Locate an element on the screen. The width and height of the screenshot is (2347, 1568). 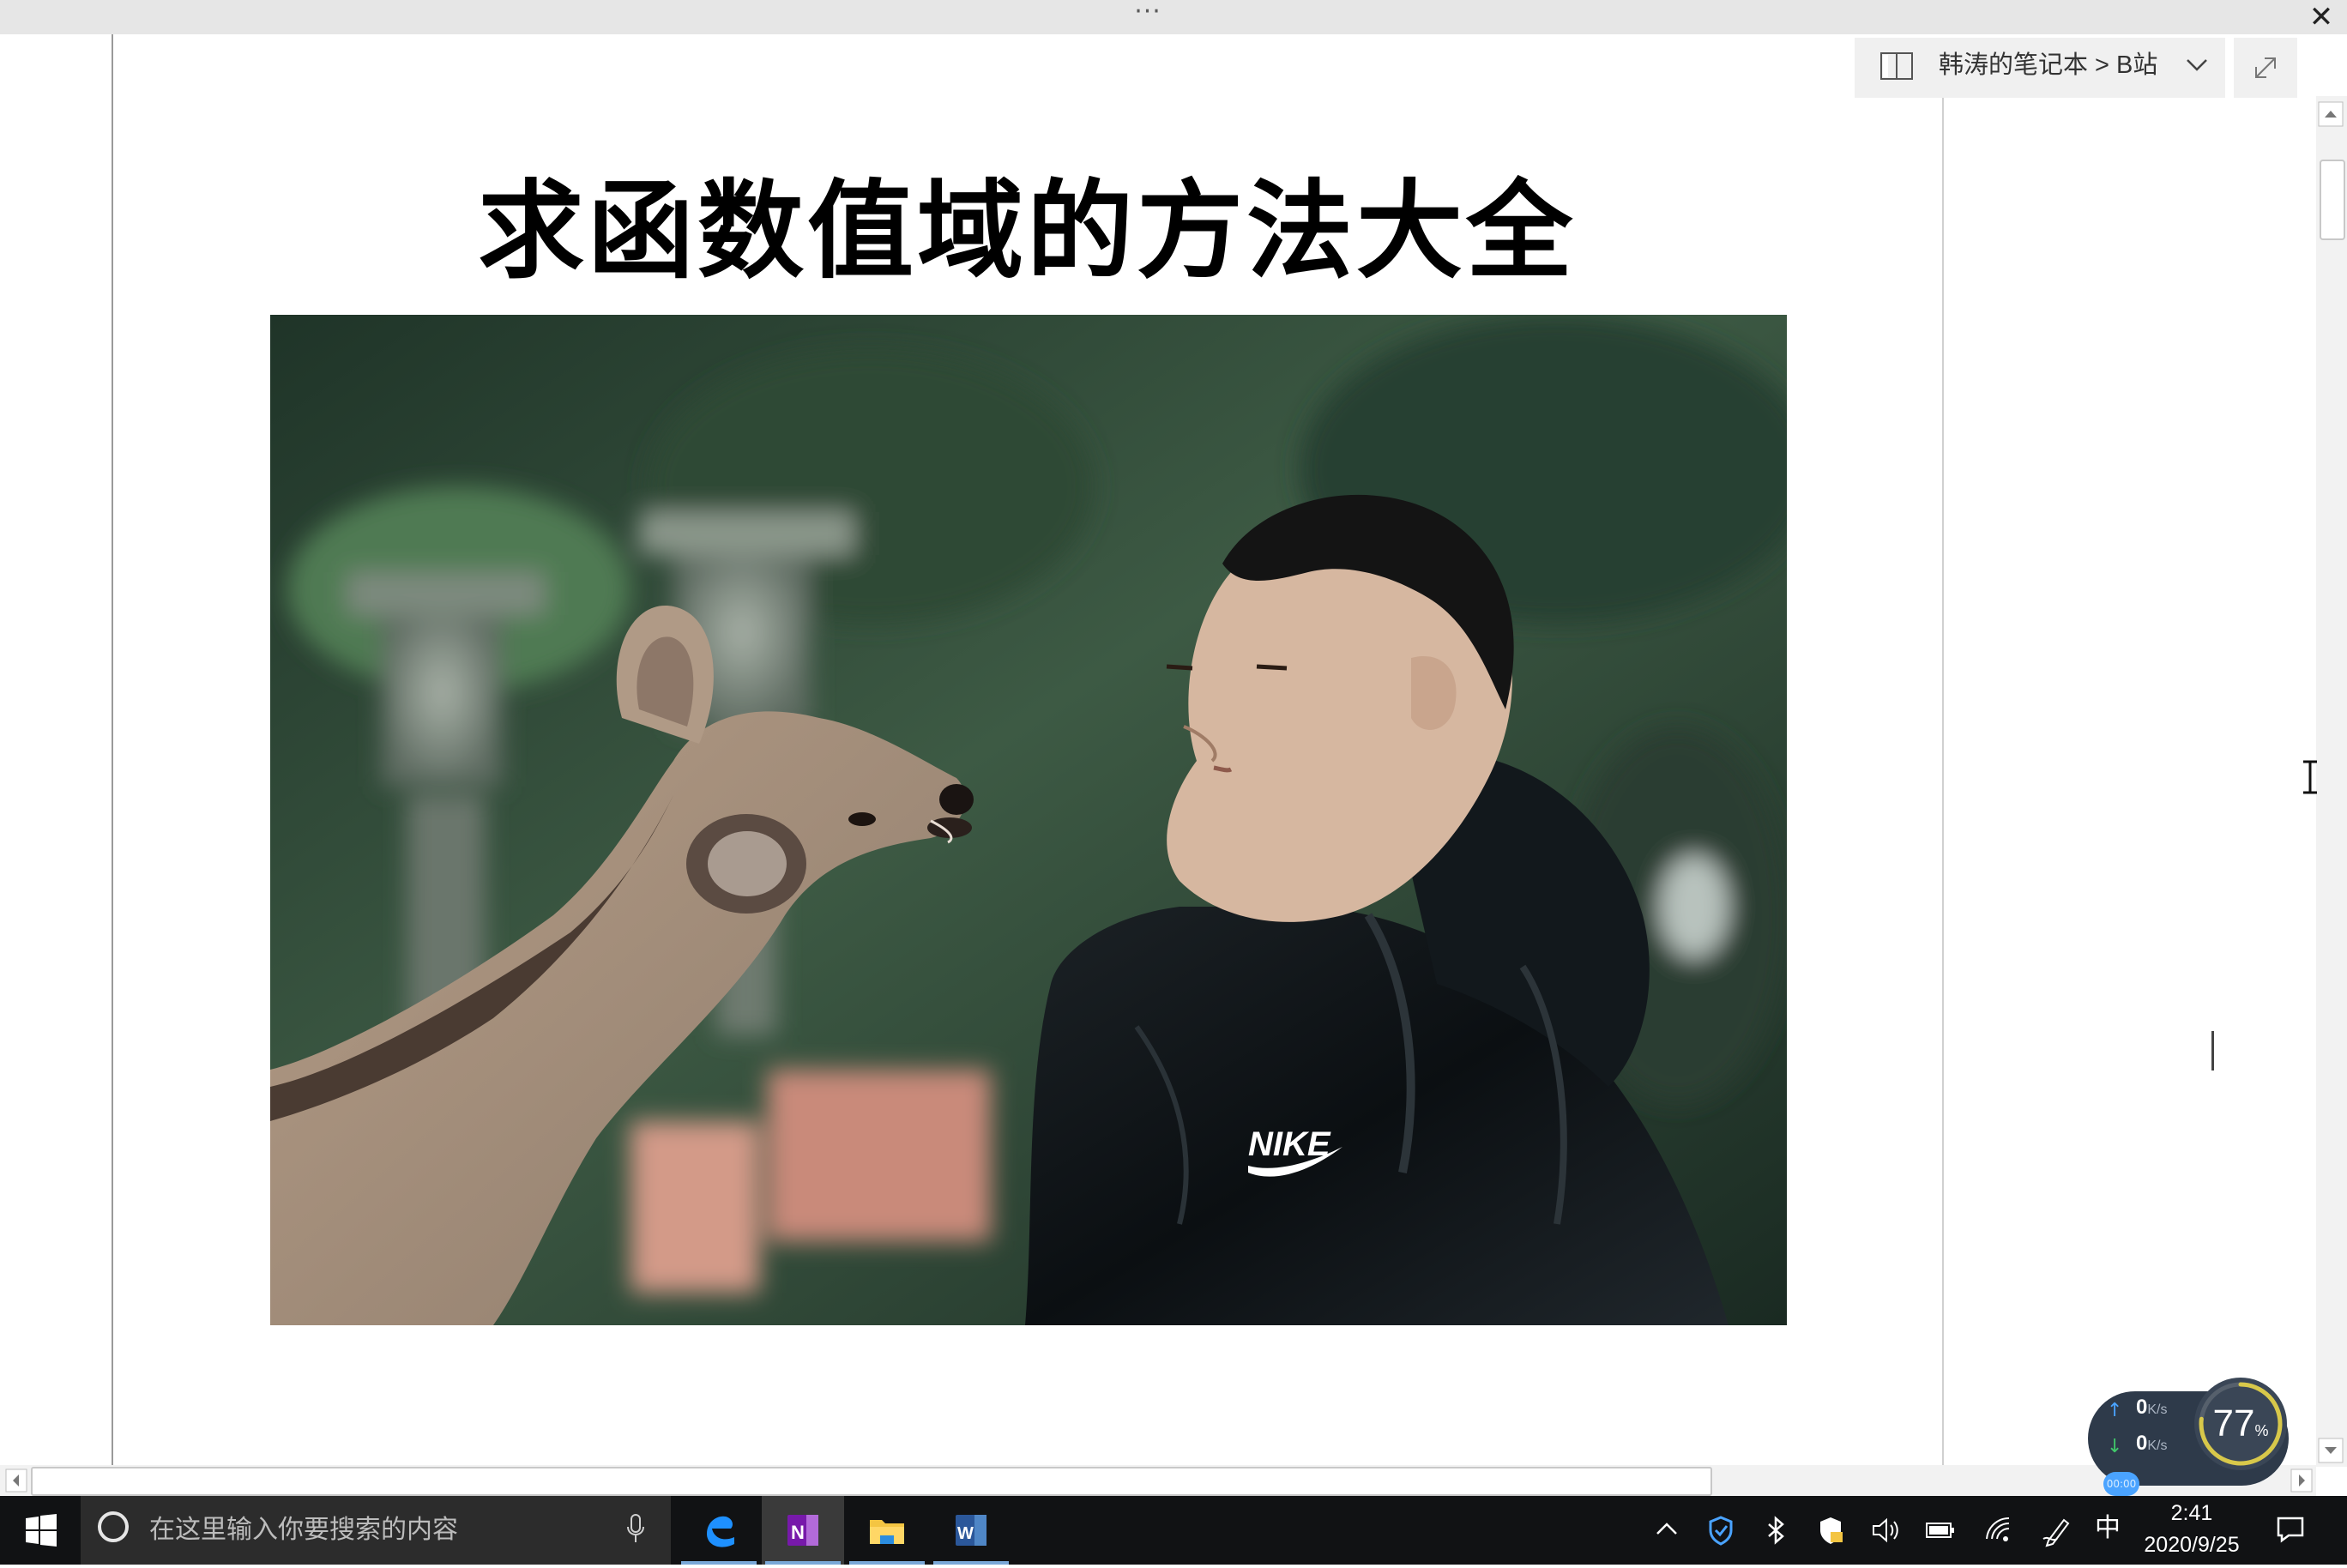
start-button is located at coordinates (40, 1531).